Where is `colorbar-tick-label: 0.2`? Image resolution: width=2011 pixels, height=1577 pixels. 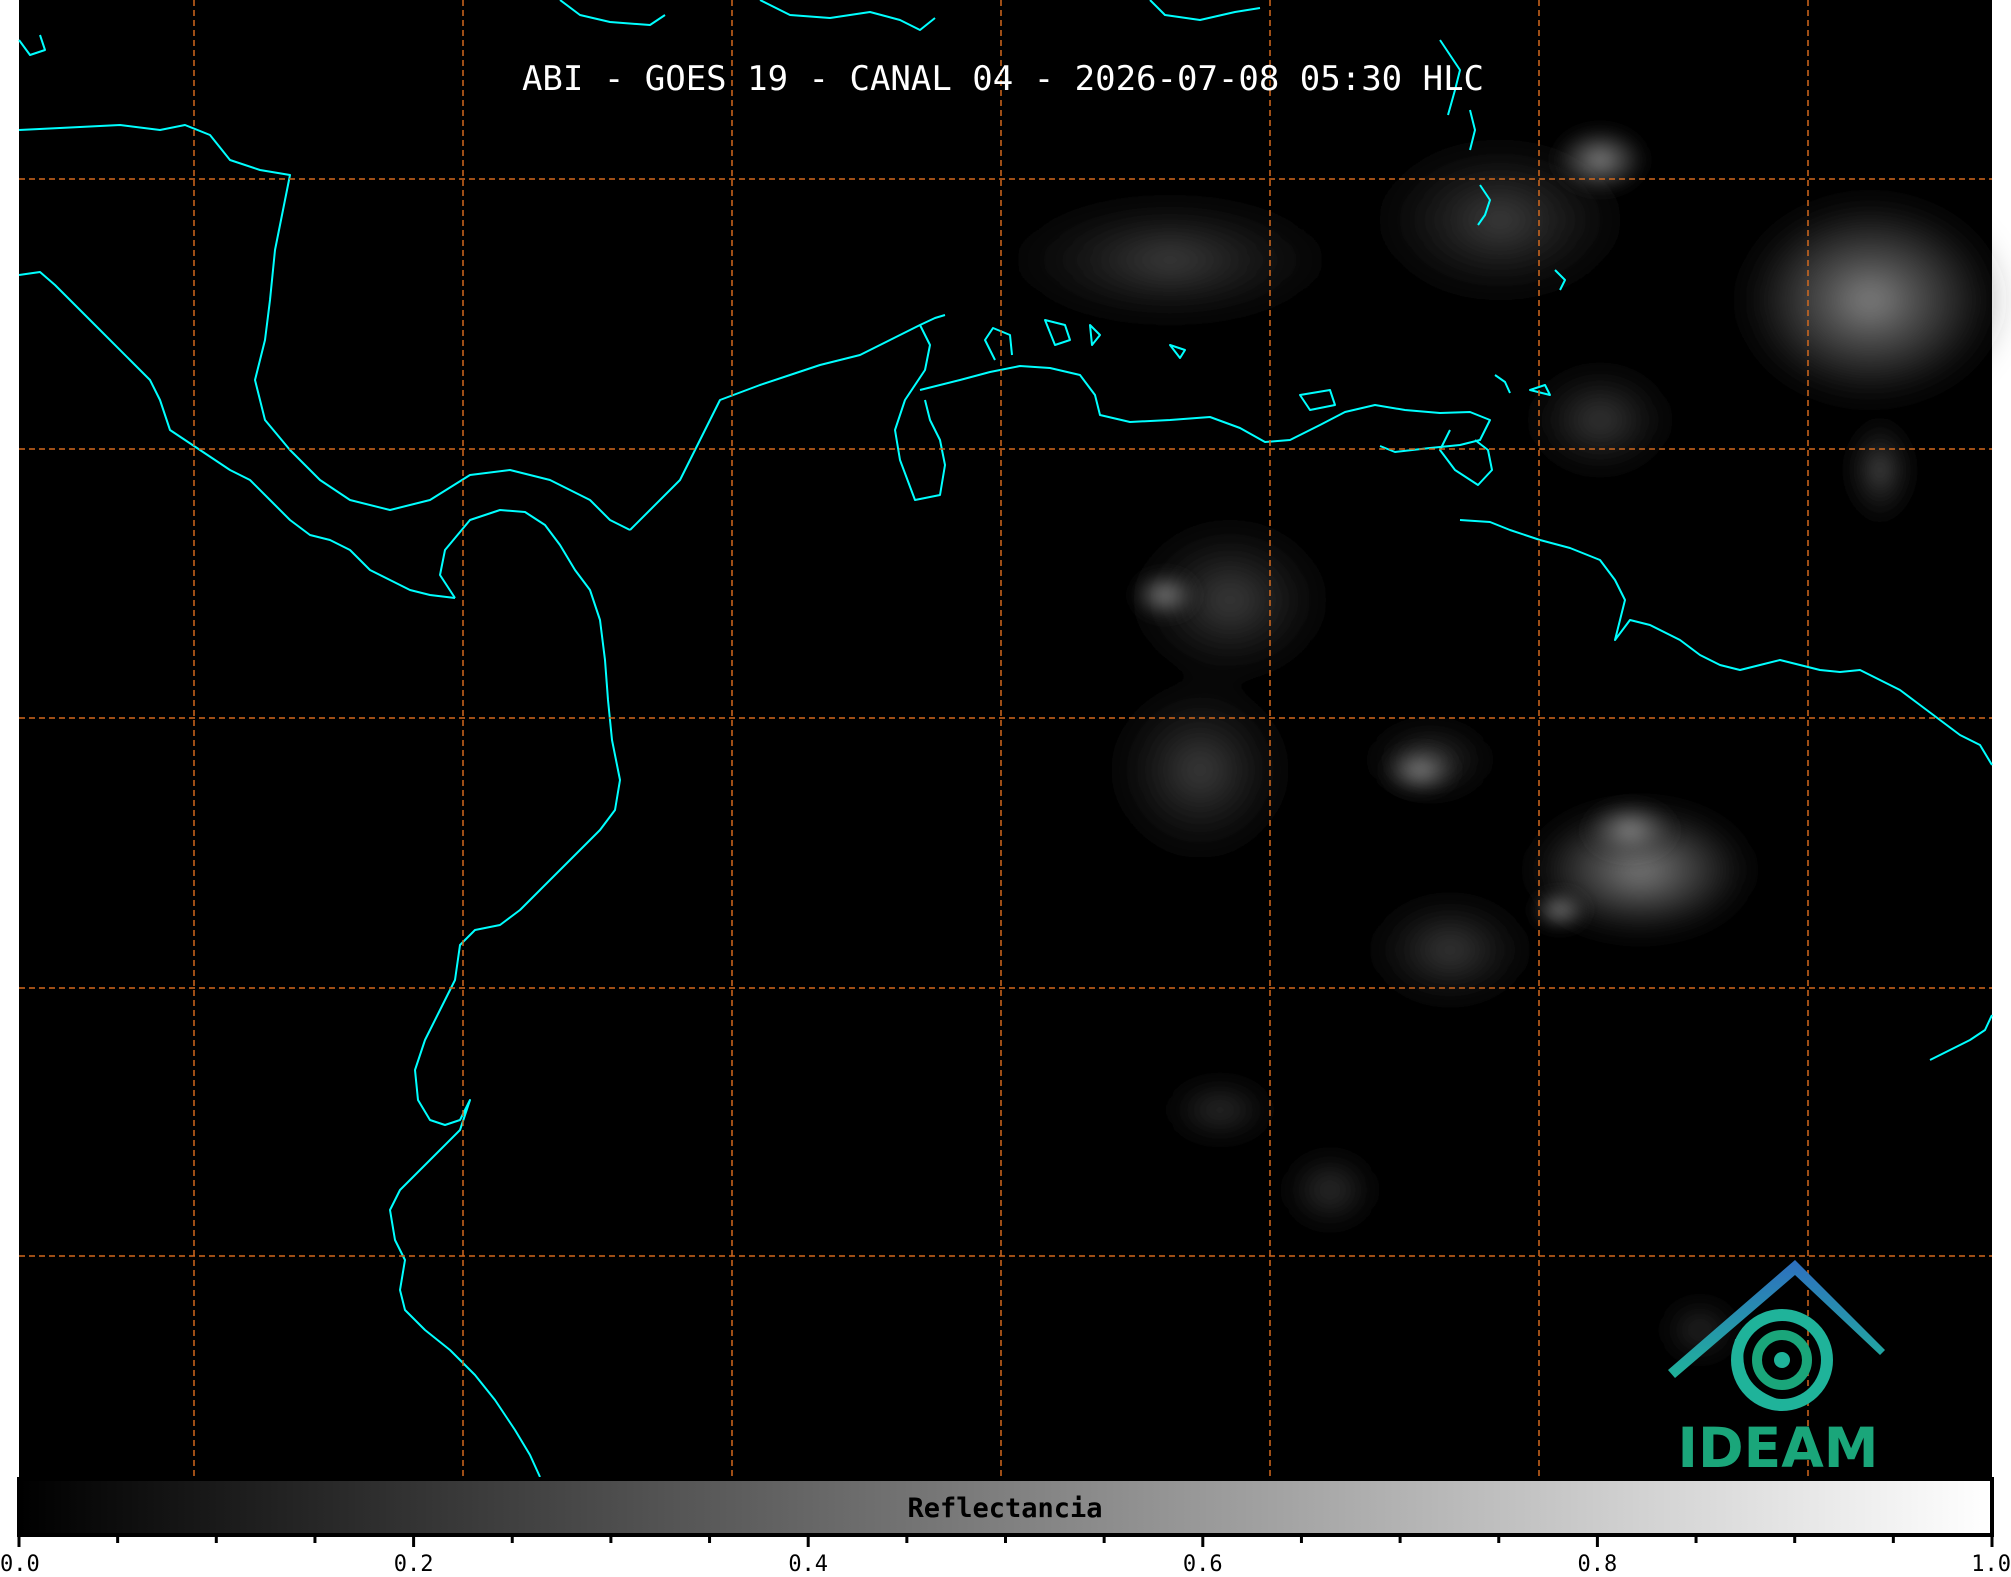 colorbar-tick-label: 0.2 is located at coordinates (414, 1564).